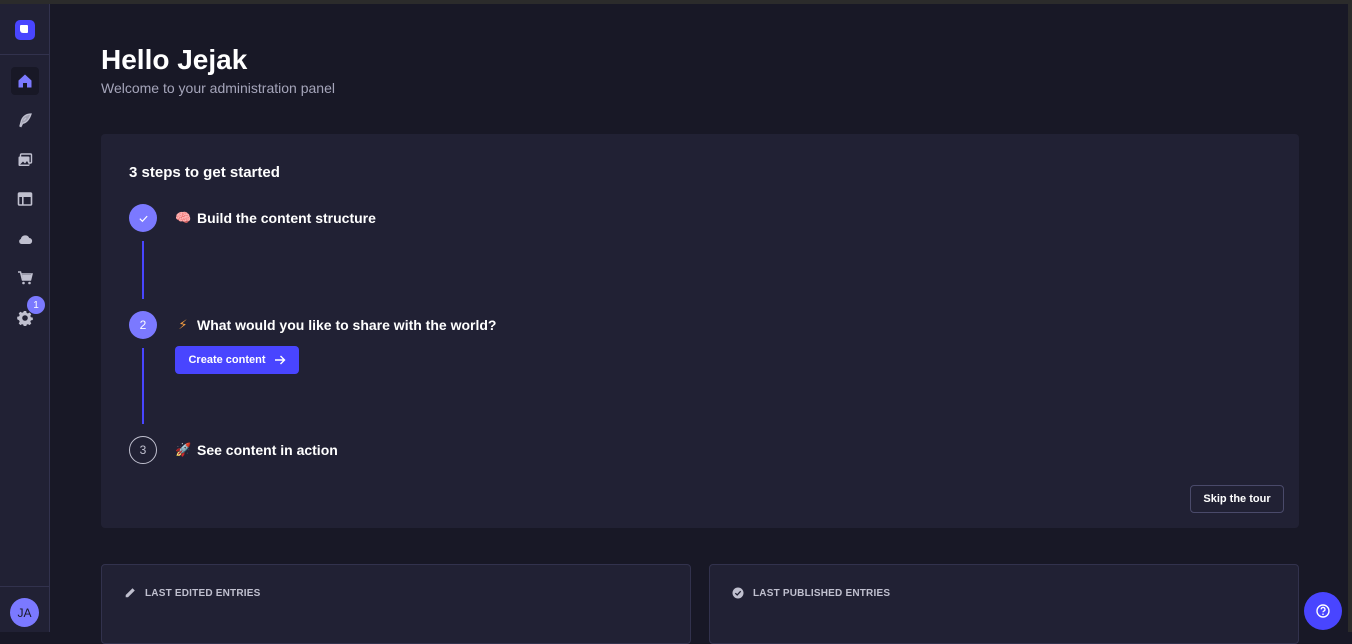  I want to click on last-published-title: LAST PUBLISHED ENTRIES, so click(822, 593).